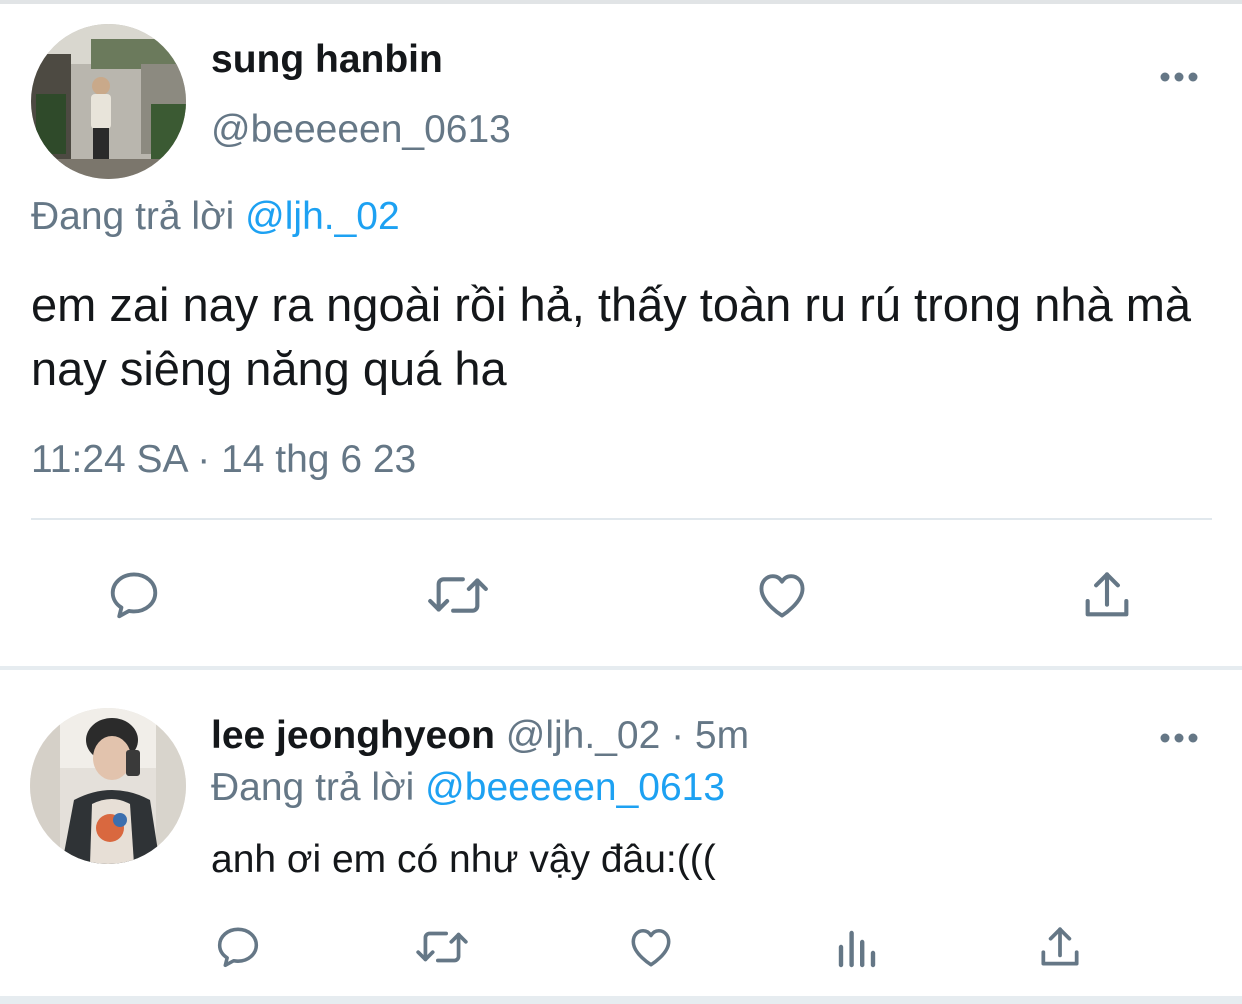  What do you see at coordinates (353, 735) in the screenshot?
I see `display-name: lee jeonghyeon` at bounding box center [353, 735].